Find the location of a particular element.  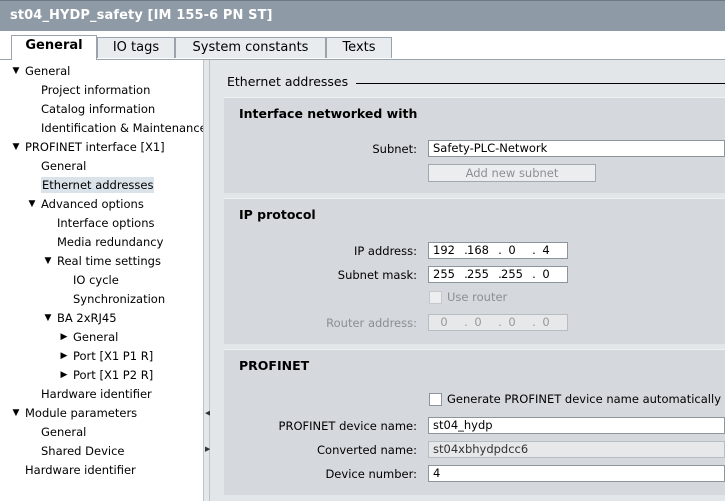

generate-name-checkbox is located at coordinates (435, 399).